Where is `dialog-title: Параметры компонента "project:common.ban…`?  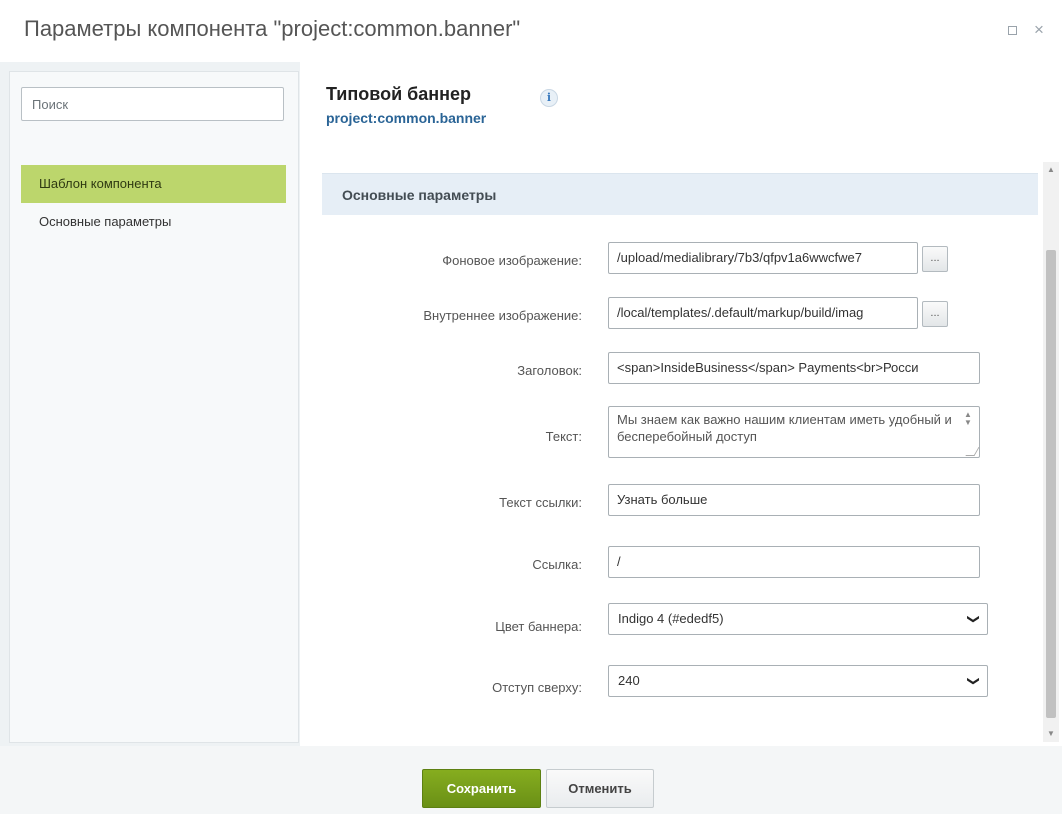 dialog-title: Параметры компонента "project:common.ban… is located at coordinates (272, 28).